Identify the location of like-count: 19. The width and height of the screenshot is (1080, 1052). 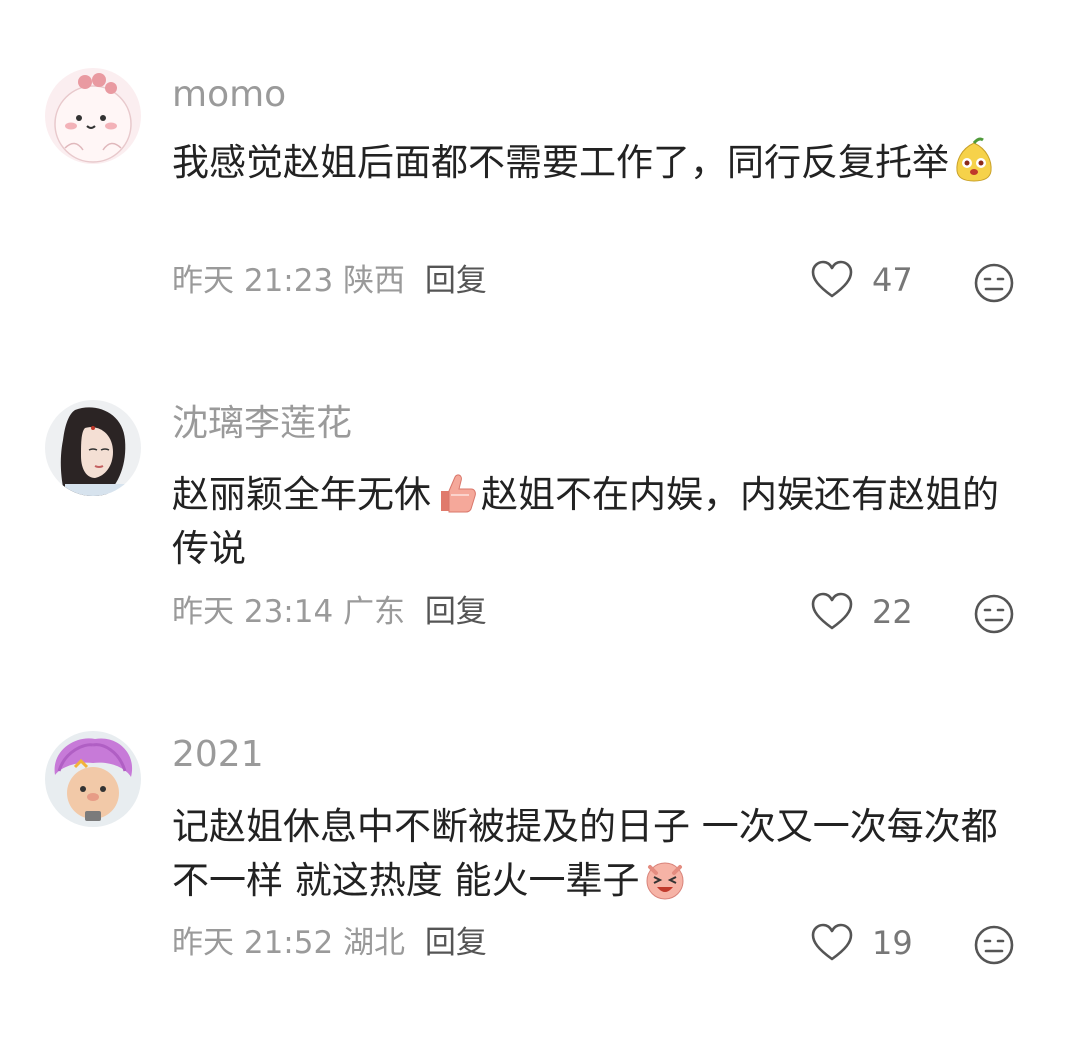
(892, 943).